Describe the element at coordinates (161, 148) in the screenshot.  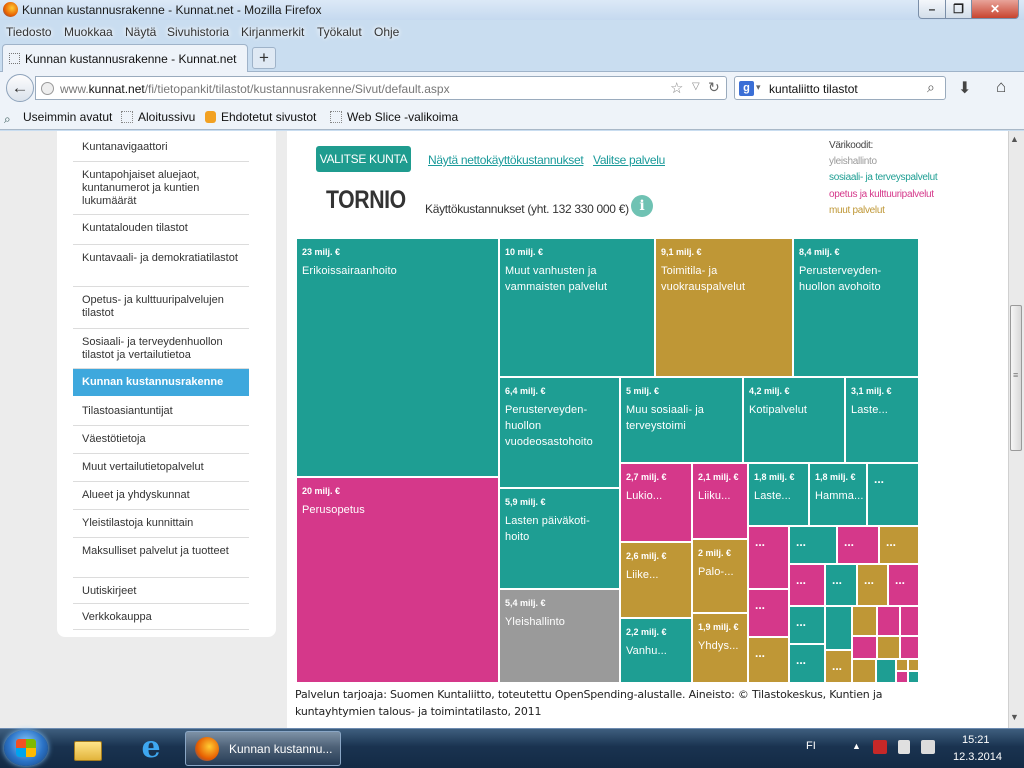
I see `sidebar-item-kuntanavigaattori: Kuntanavigaattori` at that location.